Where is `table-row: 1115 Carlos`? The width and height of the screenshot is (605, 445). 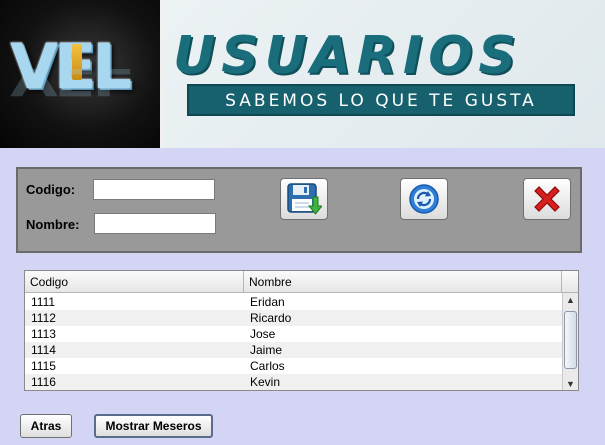
table-row: 1115 Carlos is located at coordinates (293, 366).